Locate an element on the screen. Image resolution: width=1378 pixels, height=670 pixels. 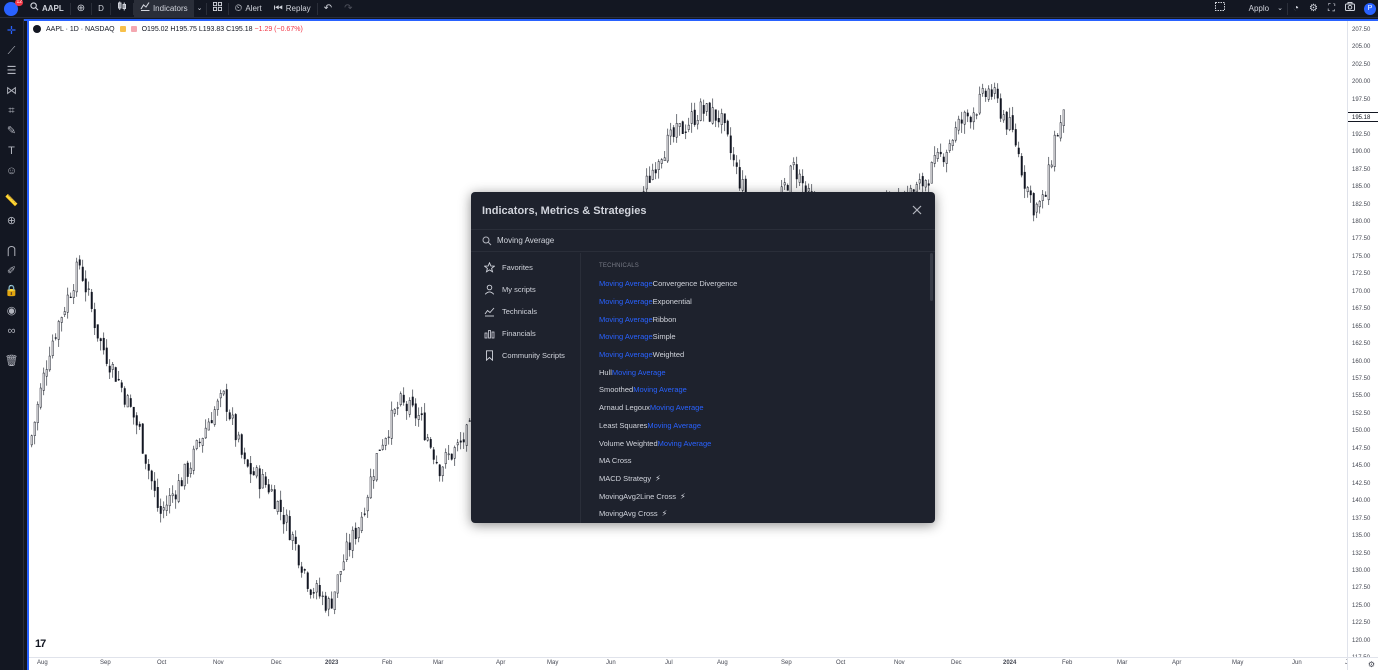
emoji-icon: ☺ is located at coordinates (11, 171).